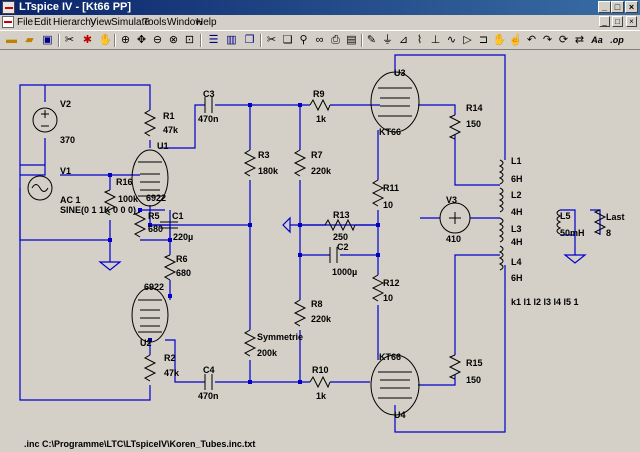  What do you see at coordinates (321, 319) in the screenshot?
I see `label-r8-value: 220k` at bounding box center [321, 319].